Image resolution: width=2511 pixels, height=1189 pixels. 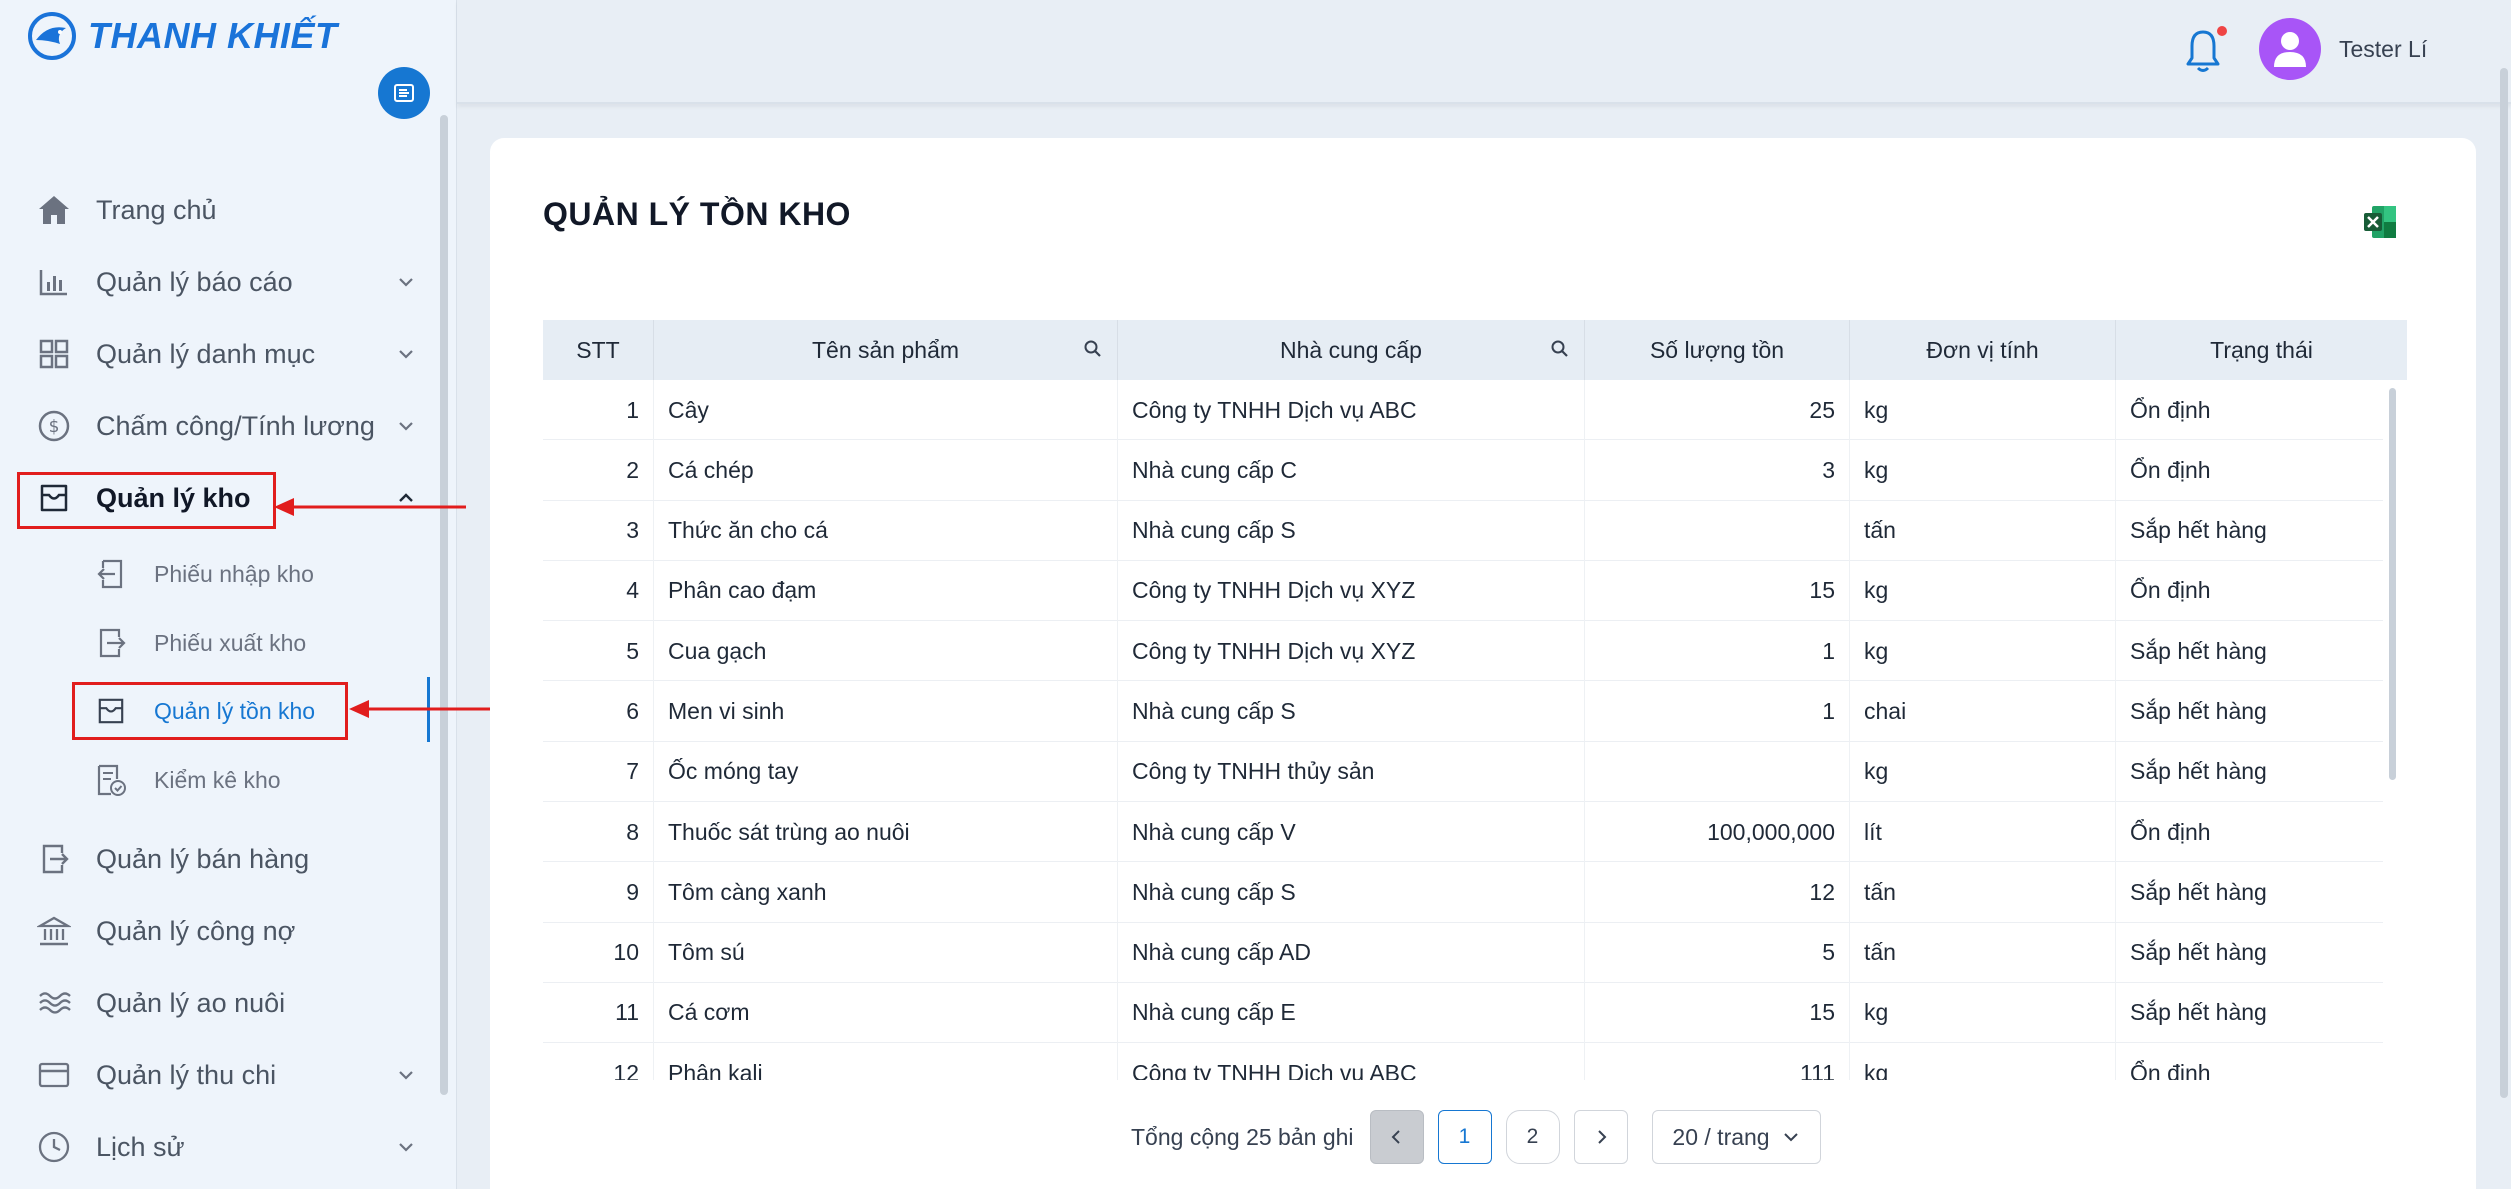 I want to click on table-cell: Ốc móng tay, so click(x=886, y=771).